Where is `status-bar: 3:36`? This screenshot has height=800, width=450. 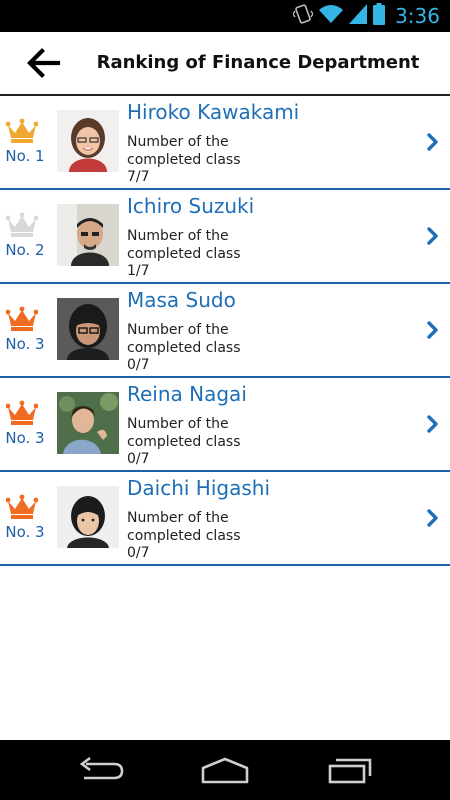 status-bar: 3:36 is located at coordinates (225, 16).